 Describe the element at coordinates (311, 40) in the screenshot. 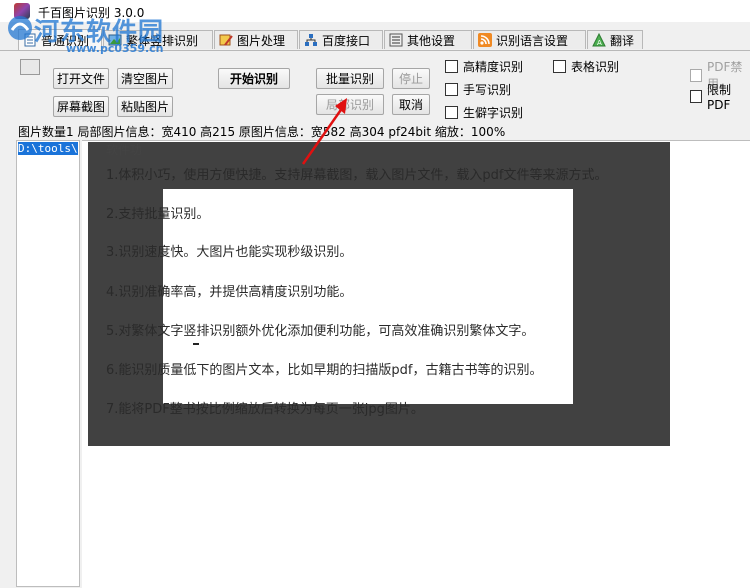

I see `network-icon` at that location.